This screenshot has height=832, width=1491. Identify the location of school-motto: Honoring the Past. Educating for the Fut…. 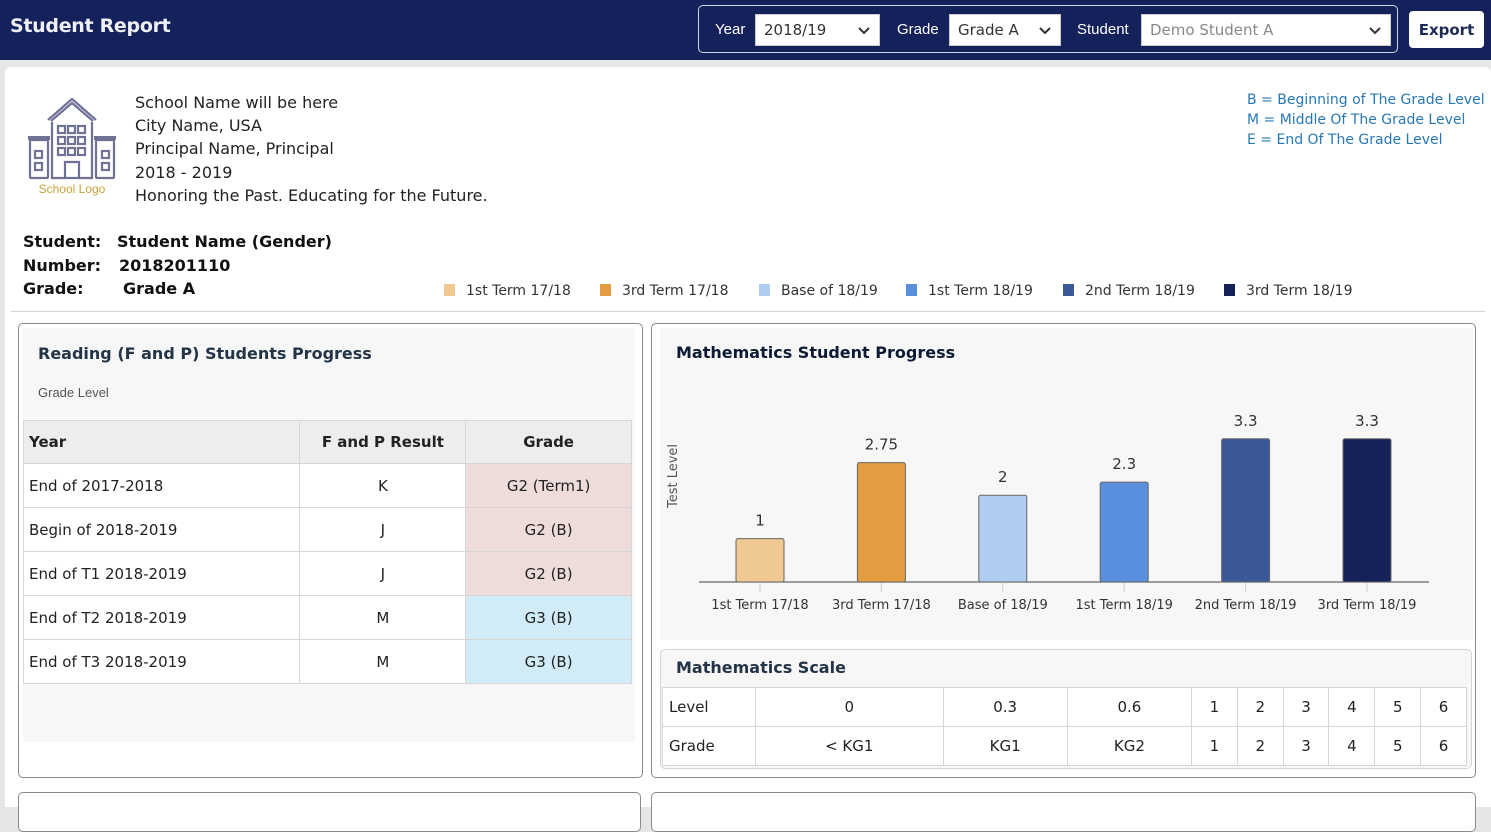
(311, 195).